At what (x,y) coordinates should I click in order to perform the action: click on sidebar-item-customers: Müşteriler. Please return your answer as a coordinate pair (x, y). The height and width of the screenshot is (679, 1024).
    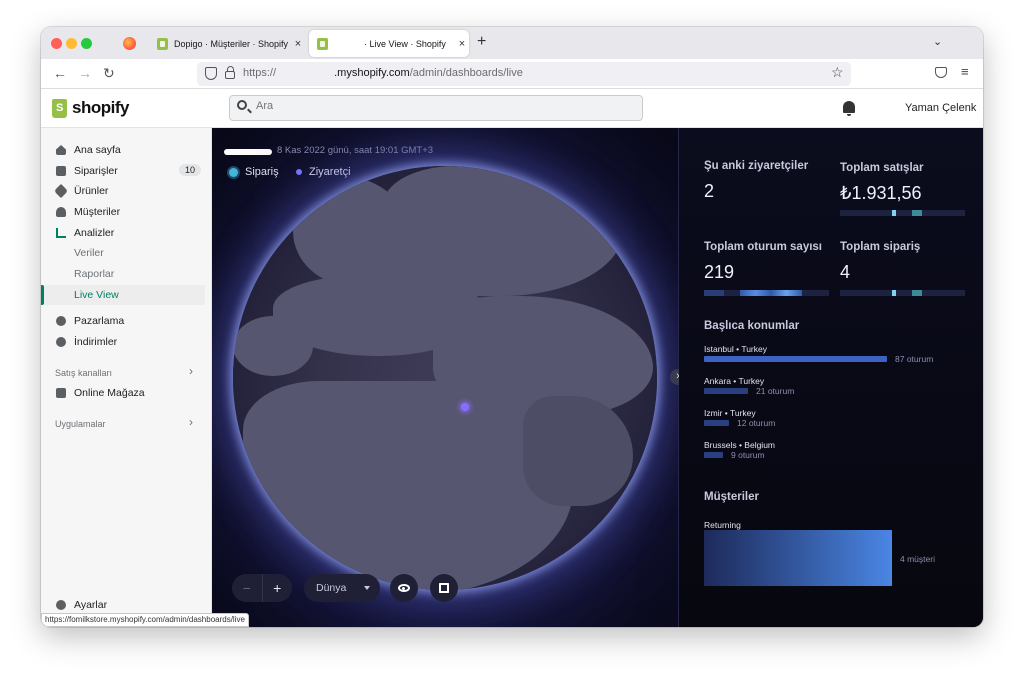
    Looking at the image, I should click on (126, 212).